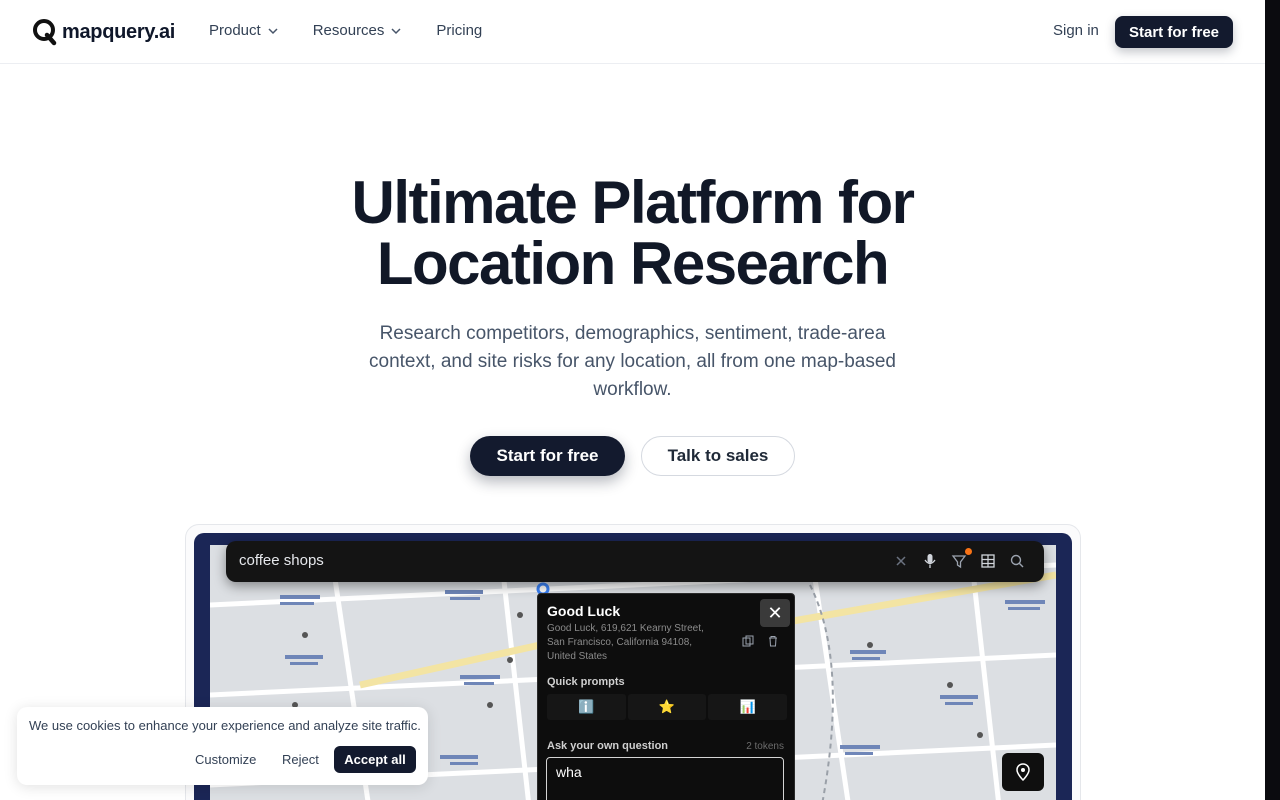 This screenshot has width=1280, height=800. Describe the element at coordinates (1017, 561) in the screenshot. I see `search-icon` at that location.